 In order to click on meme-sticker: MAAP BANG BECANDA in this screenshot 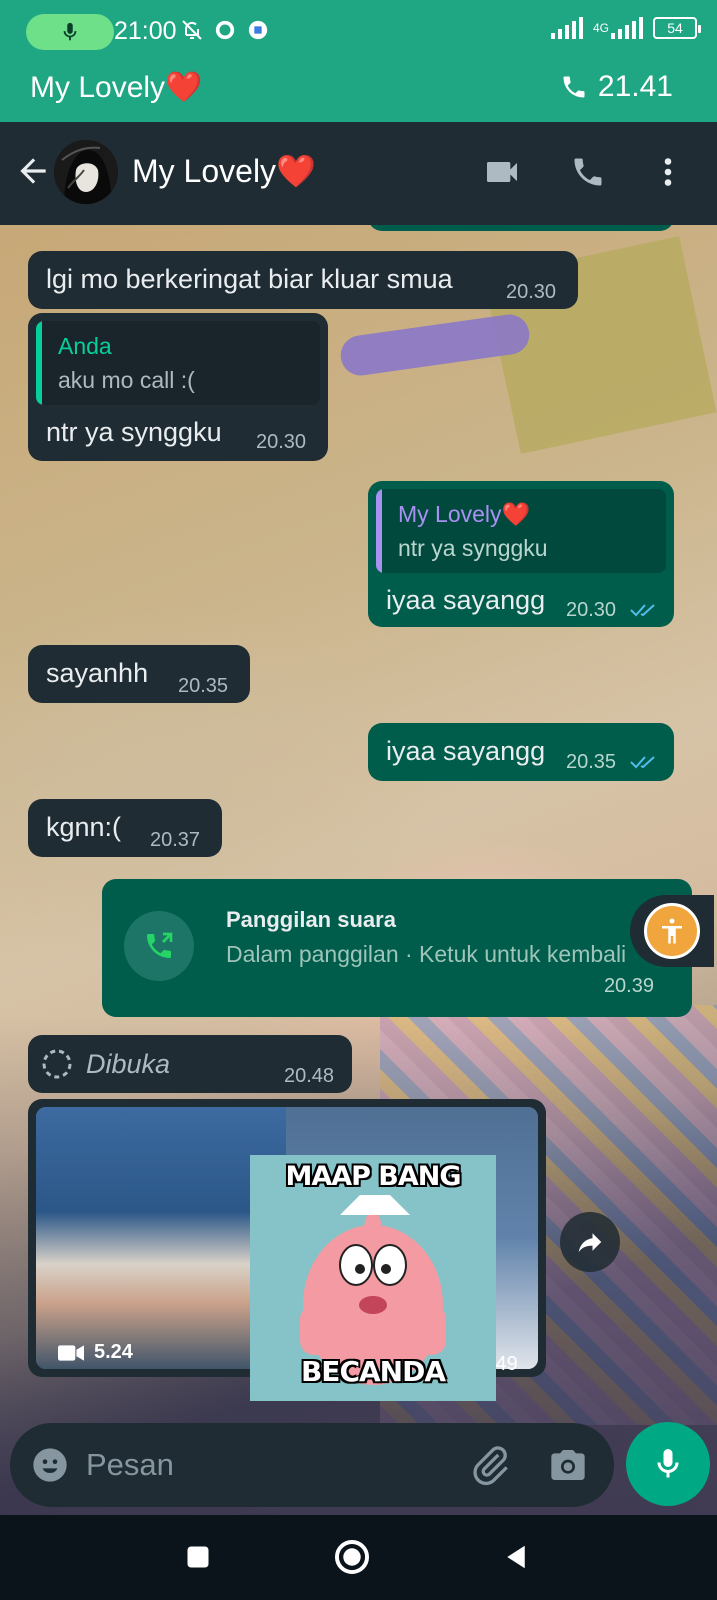, I will do `click(373, 1278)`.